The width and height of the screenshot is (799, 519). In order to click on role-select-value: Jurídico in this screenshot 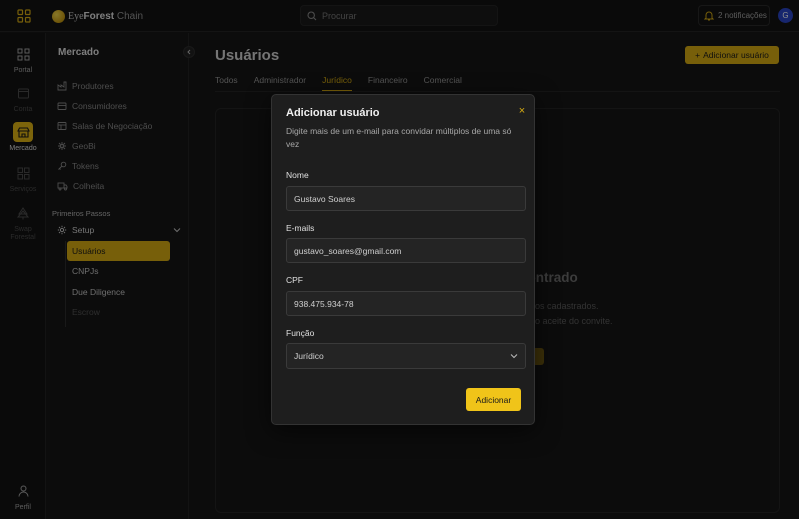, I will do `click(309, 356)`.